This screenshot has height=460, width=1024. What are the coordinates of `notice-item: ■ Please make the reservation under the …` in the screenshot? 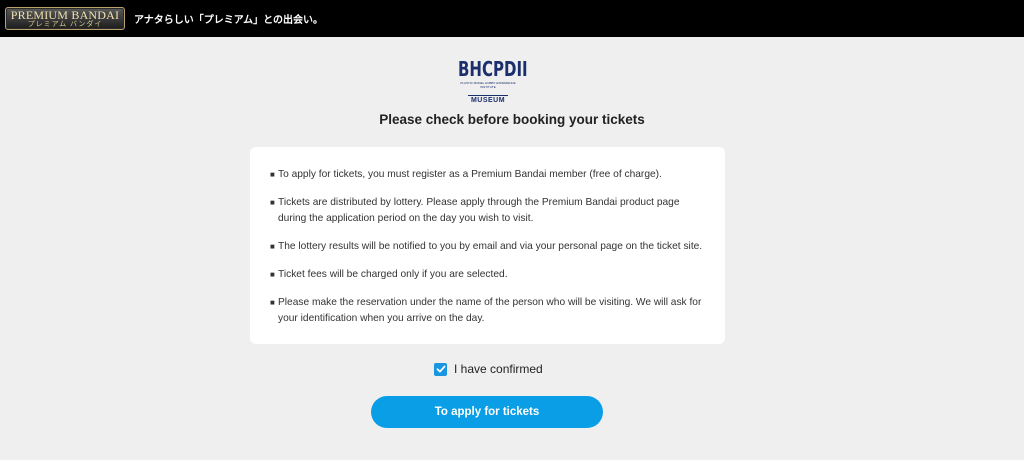 It's located at (487, 311).